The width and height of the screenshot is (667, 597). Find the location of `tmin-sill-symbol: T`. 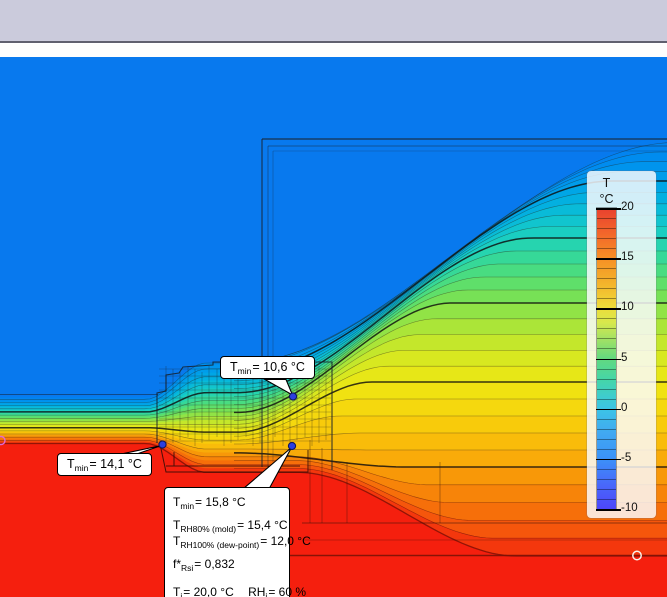

tmin-sill-symbol: T is located at coordinates (71, 464).